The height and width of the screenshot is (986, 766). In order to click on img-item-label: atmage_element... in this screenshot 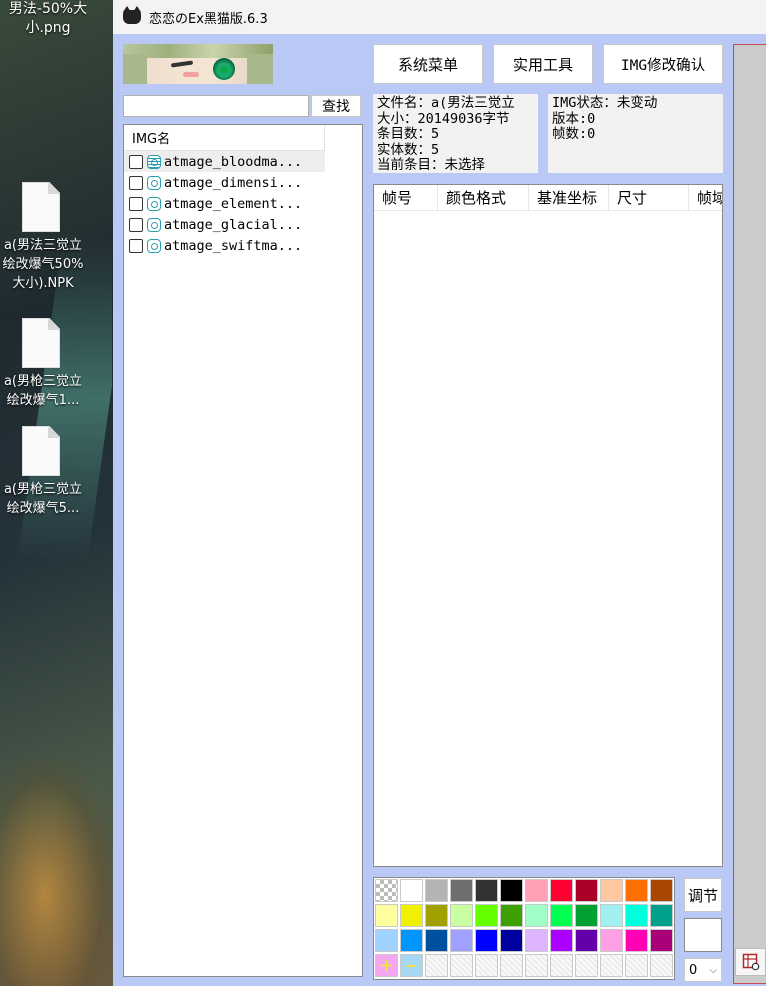, I will do `click(233, 203)`.